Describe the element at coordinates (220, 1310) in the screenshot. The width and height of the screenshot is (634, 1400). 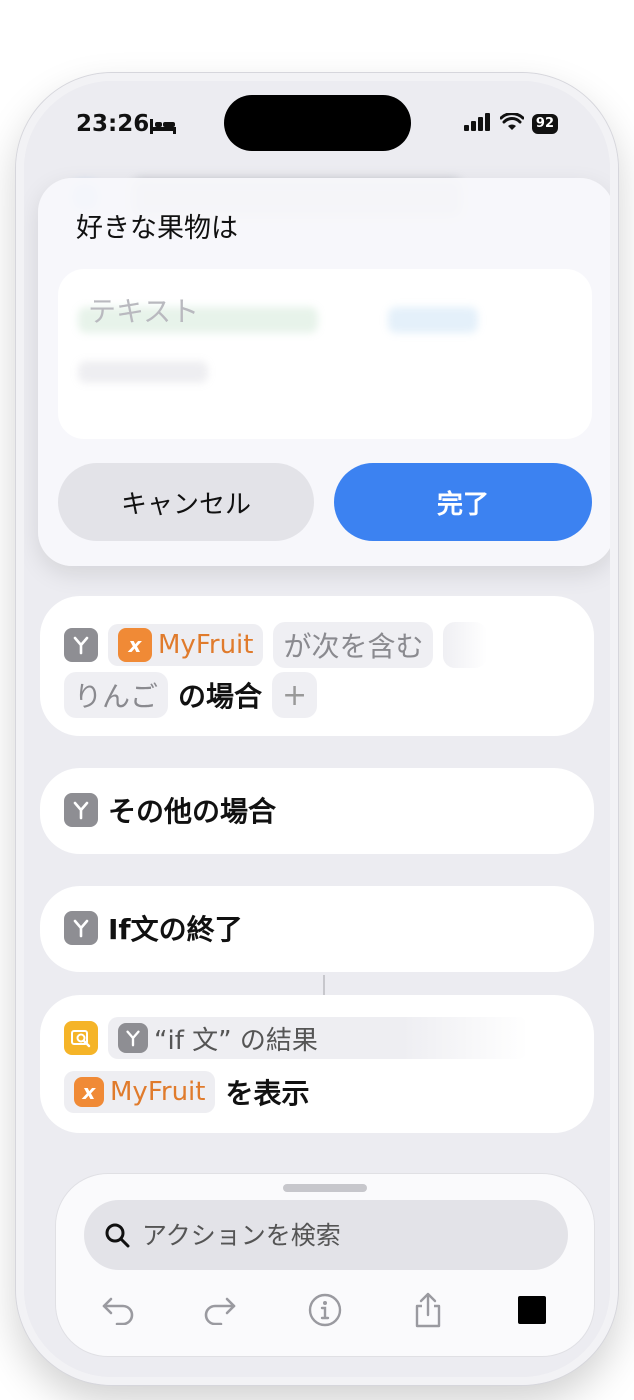
I see `redo-icon` at that location.